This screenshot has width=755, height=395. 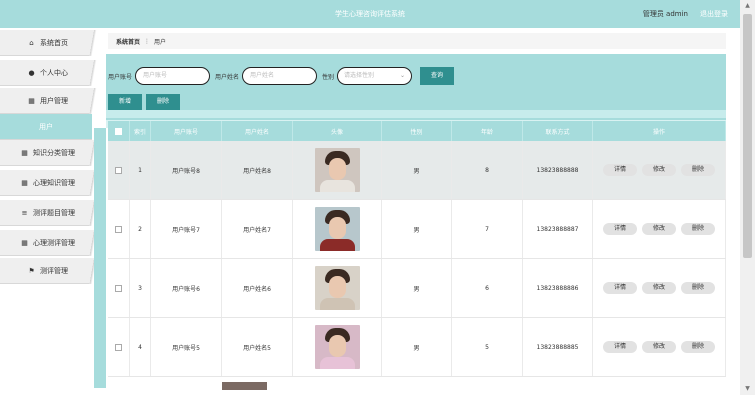 I want to click on header-account: 用户账号, so click(x=186, y=131).